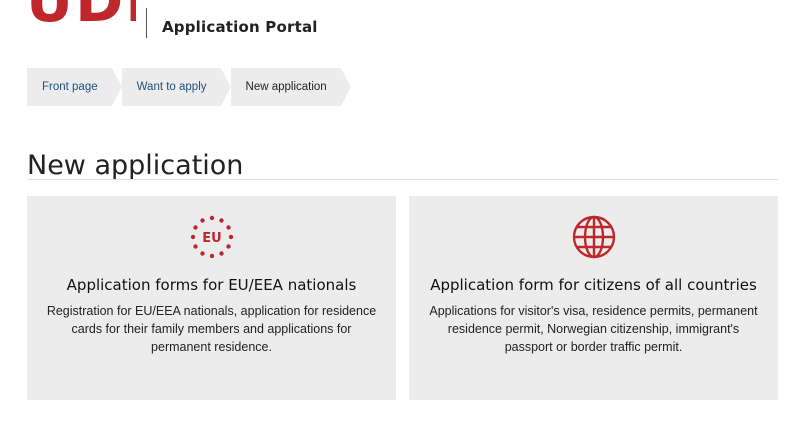 The image size is (800, 427). I want to click on breadcrumb: Front page Want to apply New application, so click(189, 87).